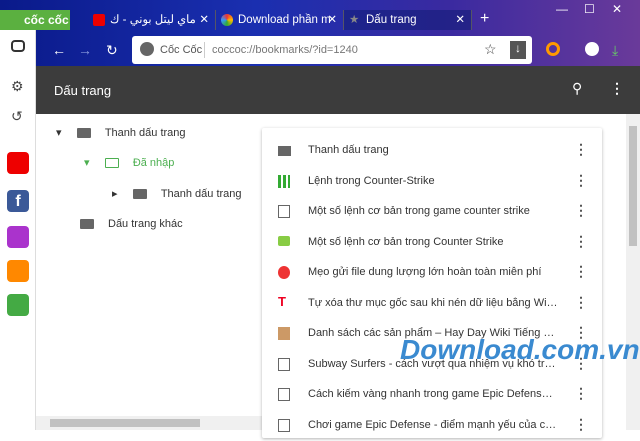 This screenshot has width=640, height=441. Describe the element at coordinates (177, 193) in the screenshot. I see `tree-item: ▸ Thanh dấu trang` at that location.